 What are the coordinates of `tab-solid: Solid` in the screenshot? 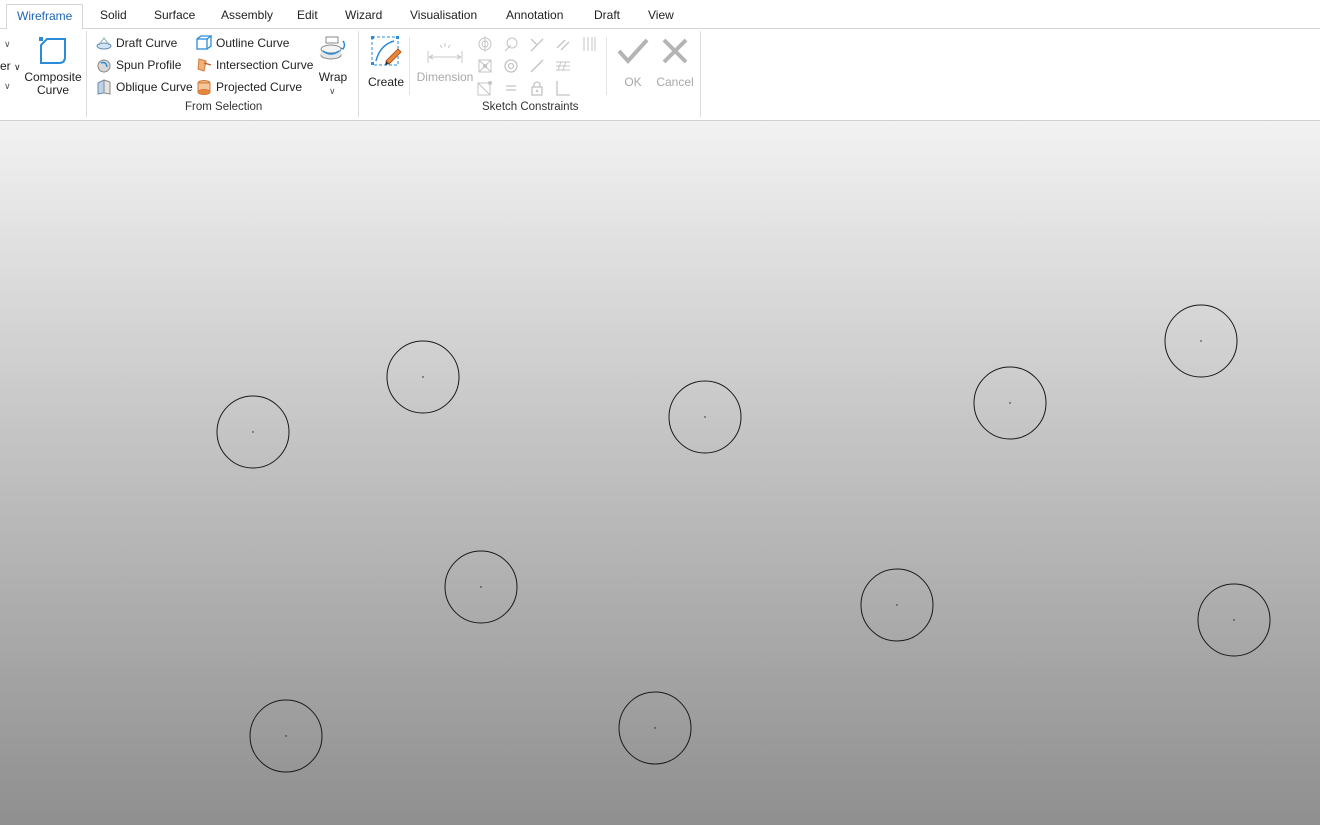 It's located at (113, 14).